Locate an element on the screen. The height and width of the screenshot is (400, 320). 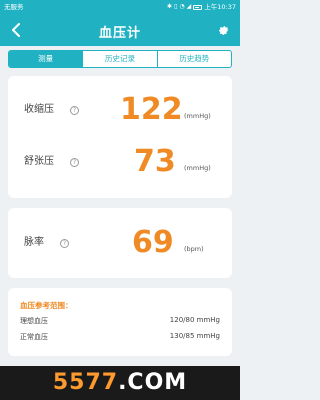
status-bar: 无服务 ✱ ▯ ◔ ◢ 上午10:37 is located at coordinates (120, 7).